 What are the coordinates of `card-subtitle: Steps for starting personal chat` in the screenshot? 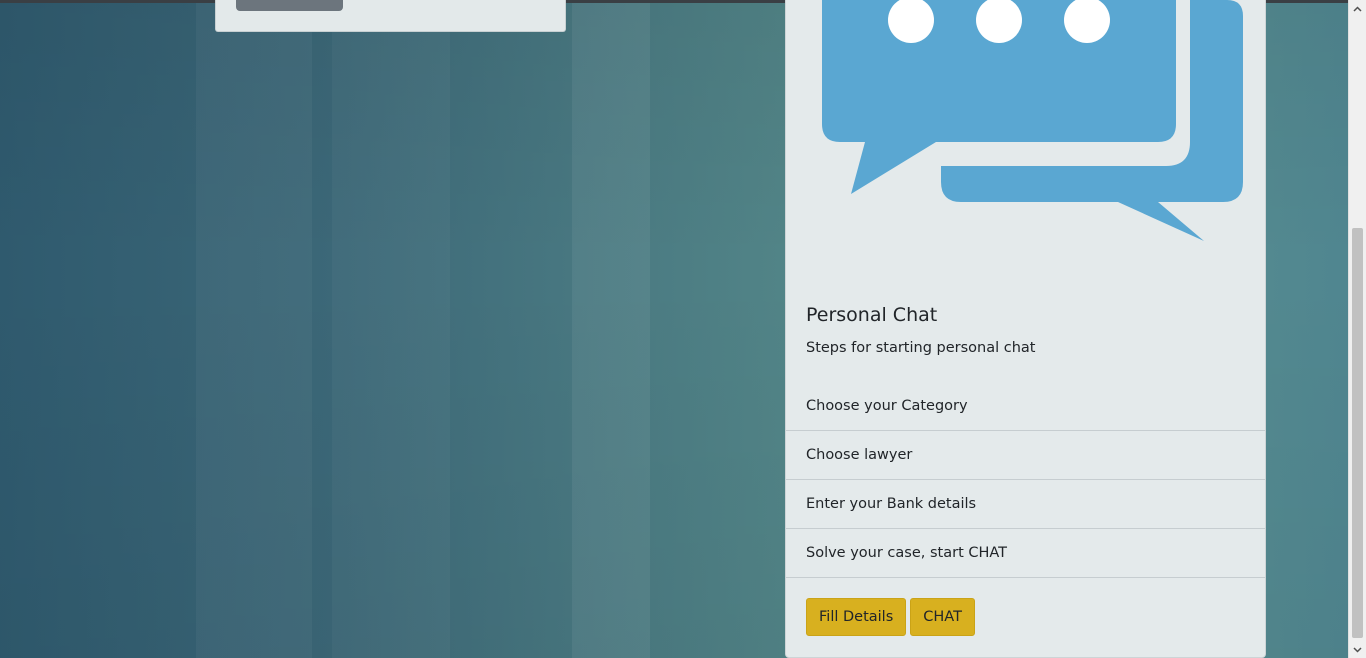 It's located at (921, 348).